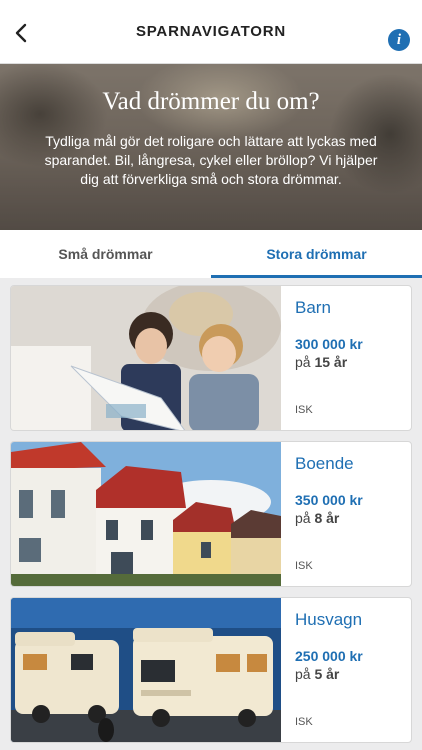  I want to click on card-image-houses, so click(146, 514).